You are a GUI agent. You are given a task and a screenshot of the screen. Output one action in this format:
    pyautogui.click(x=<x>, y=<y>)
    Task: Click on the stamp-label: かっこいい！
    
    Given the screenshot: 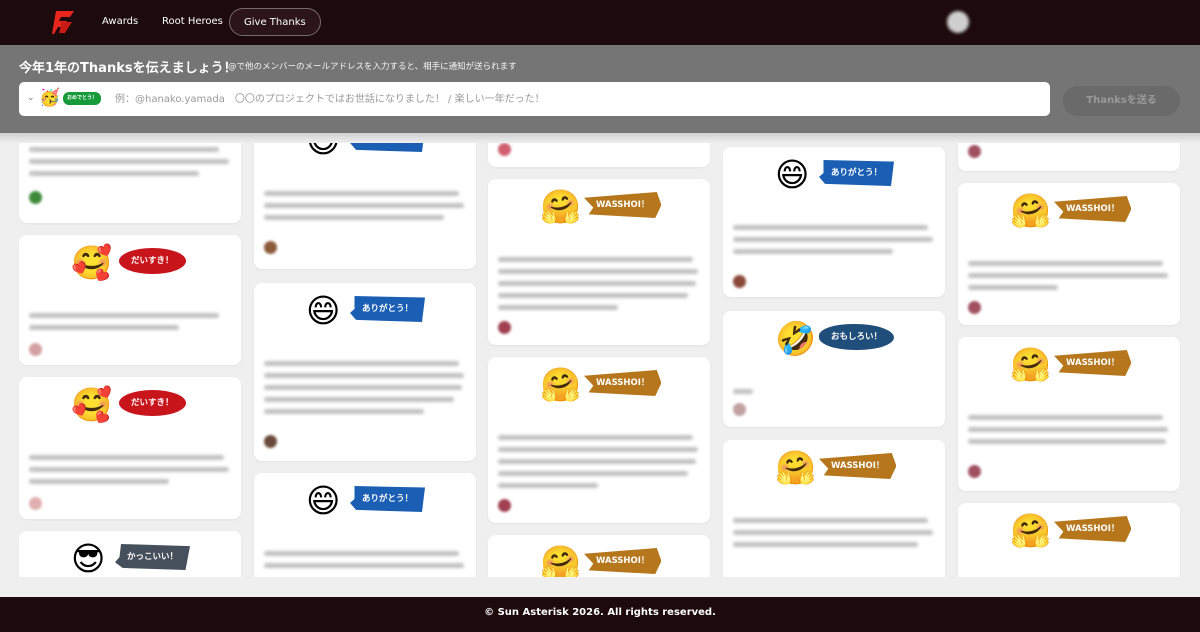 What is the action you would take?
    pyautogui.click(x=153, y=557)
    